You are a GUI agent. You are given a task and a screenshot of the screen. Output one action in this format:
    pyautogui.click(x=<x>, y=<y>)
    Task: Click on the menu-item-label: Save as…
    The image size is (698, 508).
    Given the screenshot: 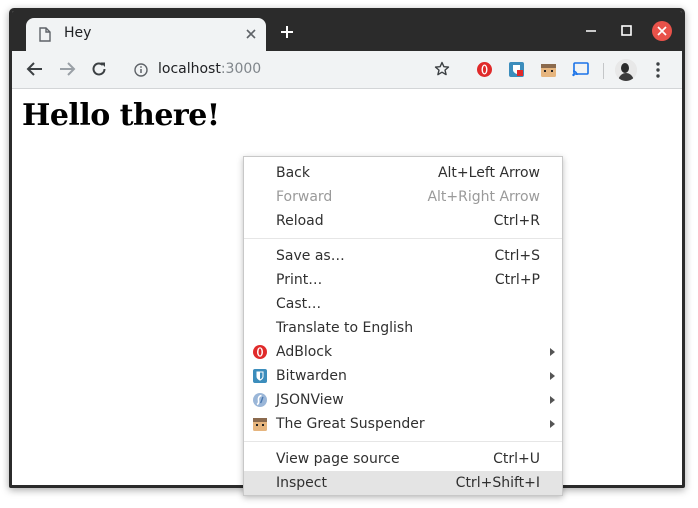 What is the action you would take?
    pyautogui.click(x=310, y=256)
    